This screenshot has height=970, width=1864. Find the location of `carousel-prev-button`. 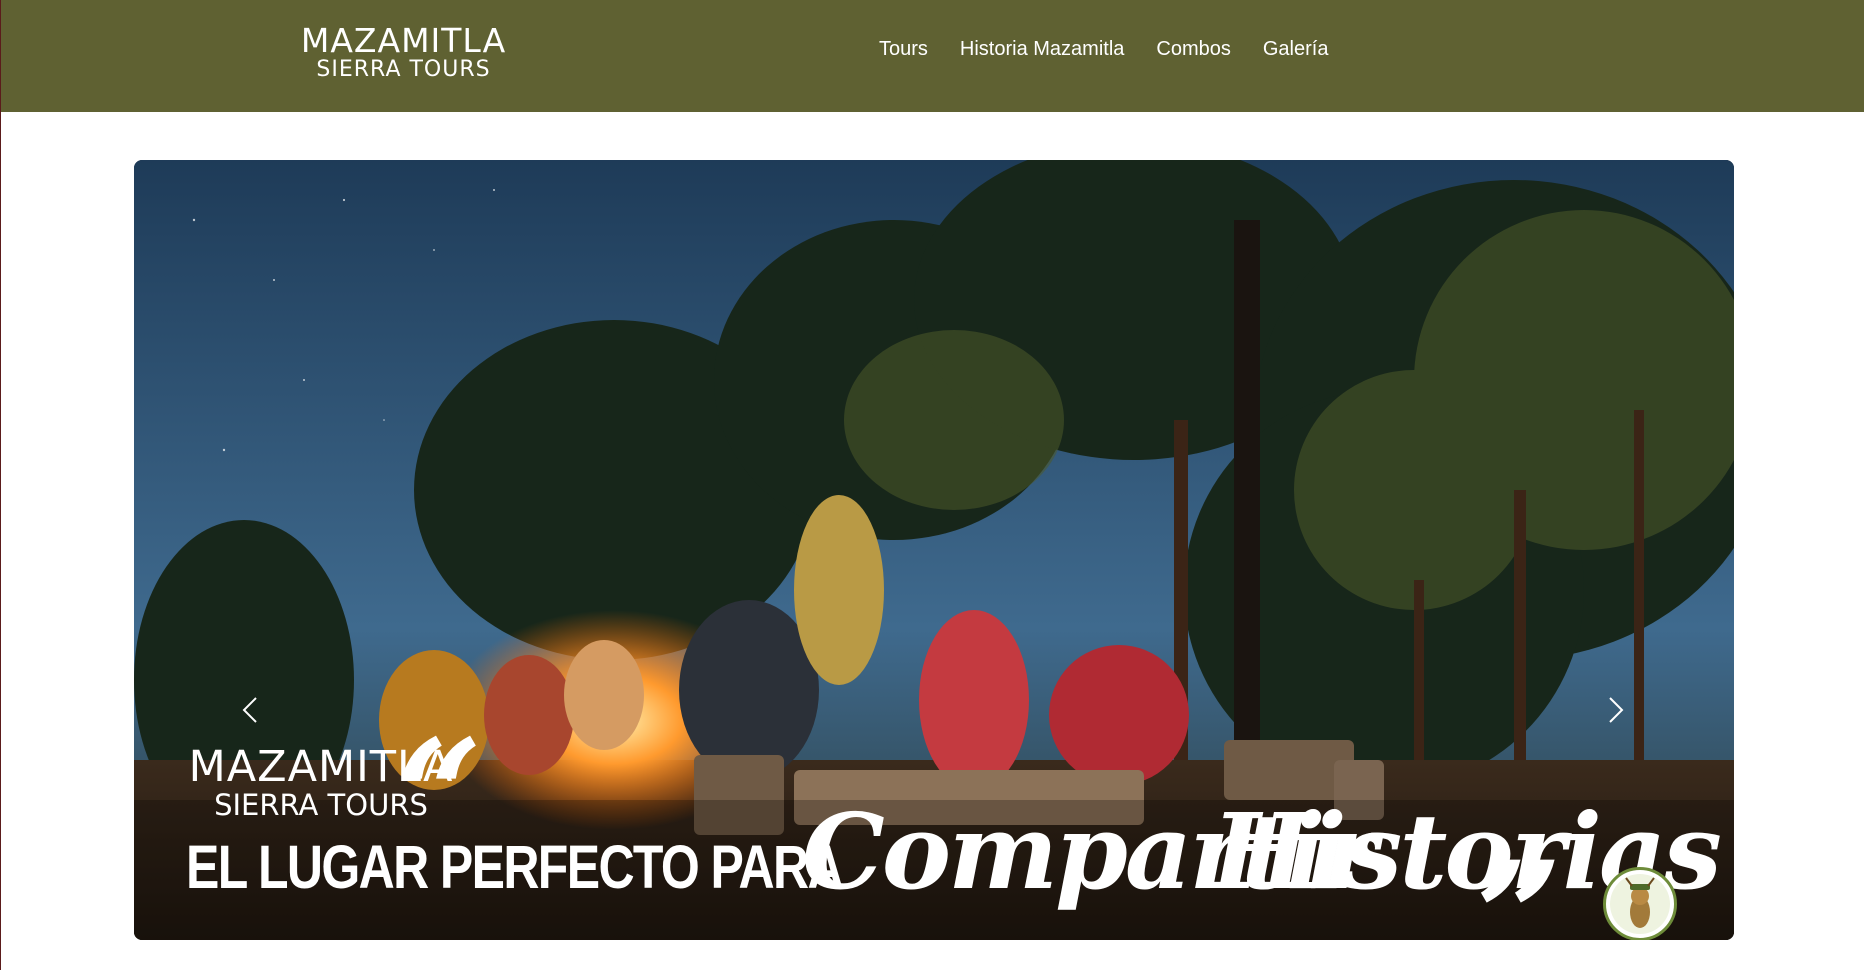

carousel-prev-button is located at coordinates (252, 710).